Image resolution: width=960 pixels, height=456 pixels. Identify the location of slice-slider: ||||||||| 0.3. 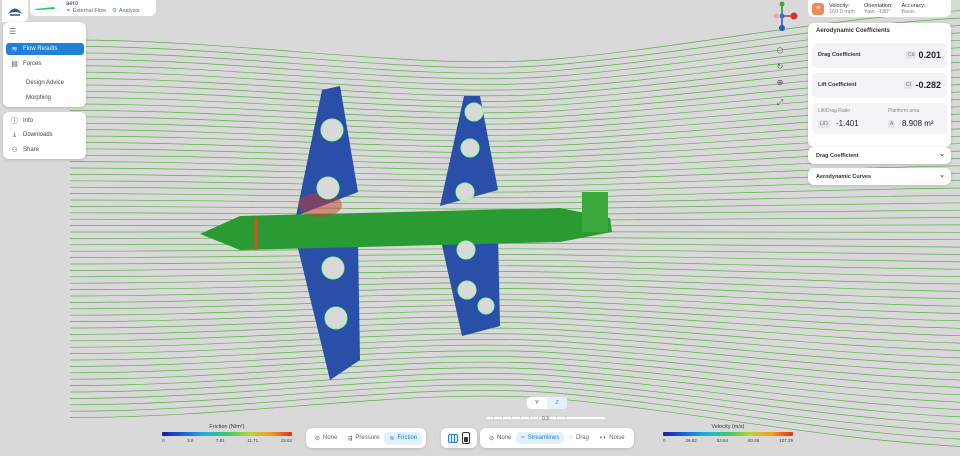
(546, 418).